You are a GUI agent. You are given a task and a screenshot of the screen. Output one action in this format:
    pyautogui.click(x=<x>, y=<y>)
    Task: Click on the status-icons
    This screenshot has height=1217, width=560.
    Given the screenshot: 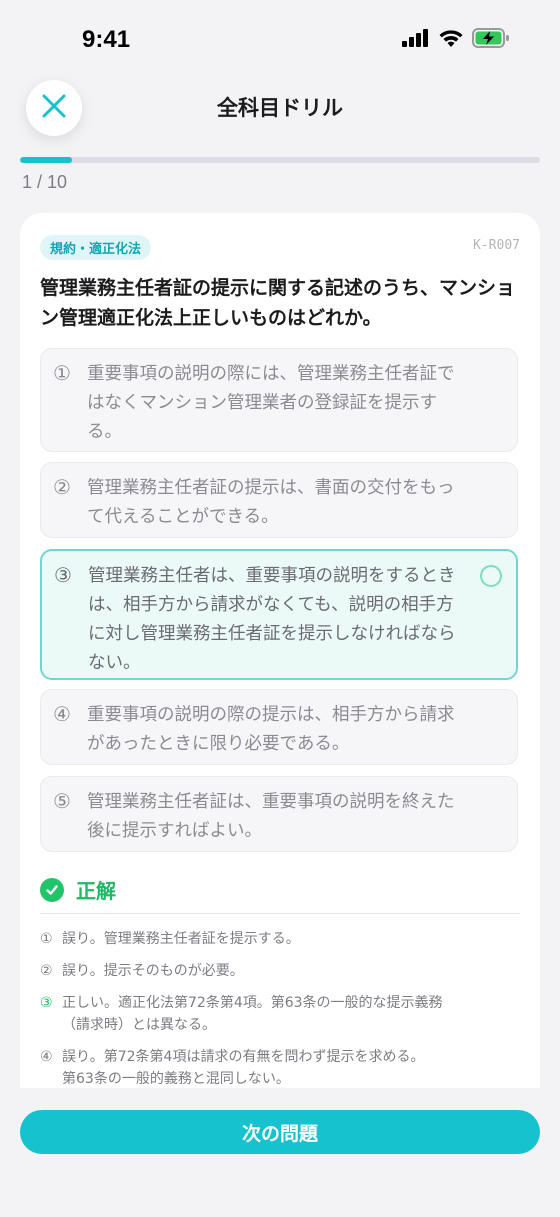 What is the action you would take?
    pyautogui.click(x=456, y=38)
    